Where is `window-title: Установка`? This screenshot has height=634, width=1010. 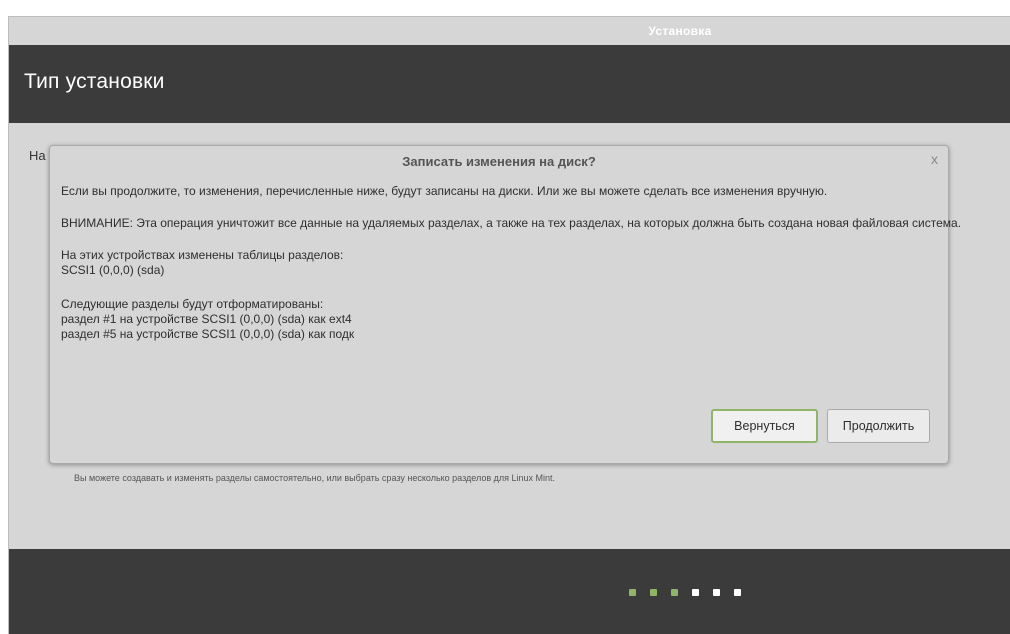
window-title: Установка is located at coordinates (680, 31).